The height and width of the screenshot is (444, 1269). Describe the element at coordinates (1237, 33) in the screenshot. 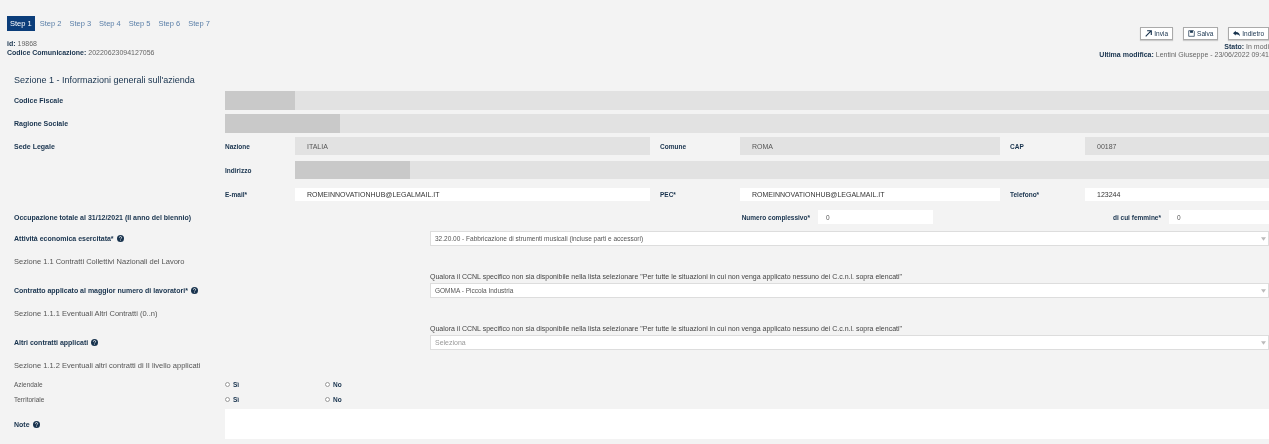

I see `reply-arrow-icon` at that location.